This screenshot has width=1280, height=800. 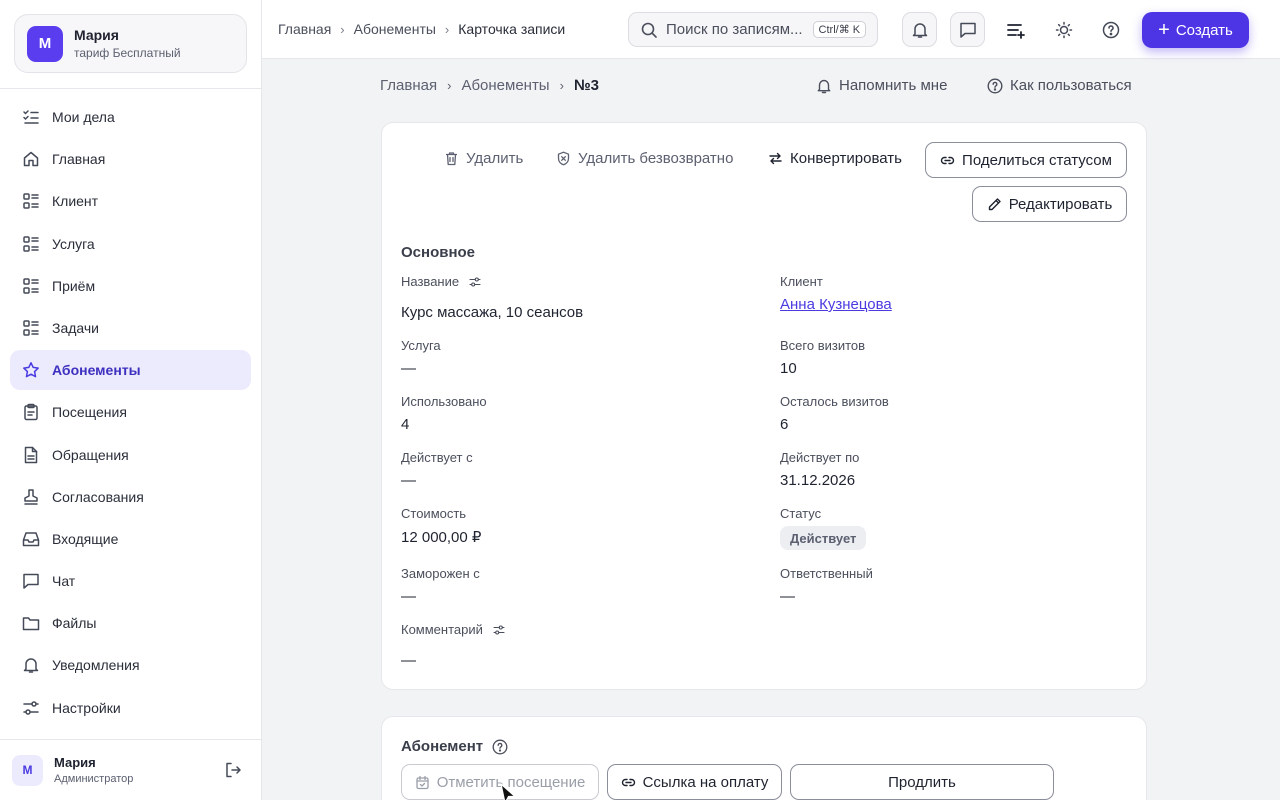 I want to click on sidebar-item-subscriptions: Абонементы, so click(x=130, y=370).